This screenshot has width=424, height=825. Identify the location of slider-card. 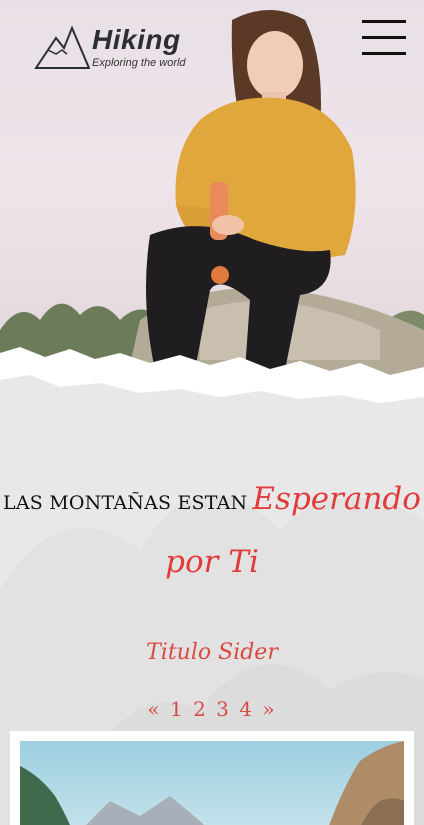
(212, 778).